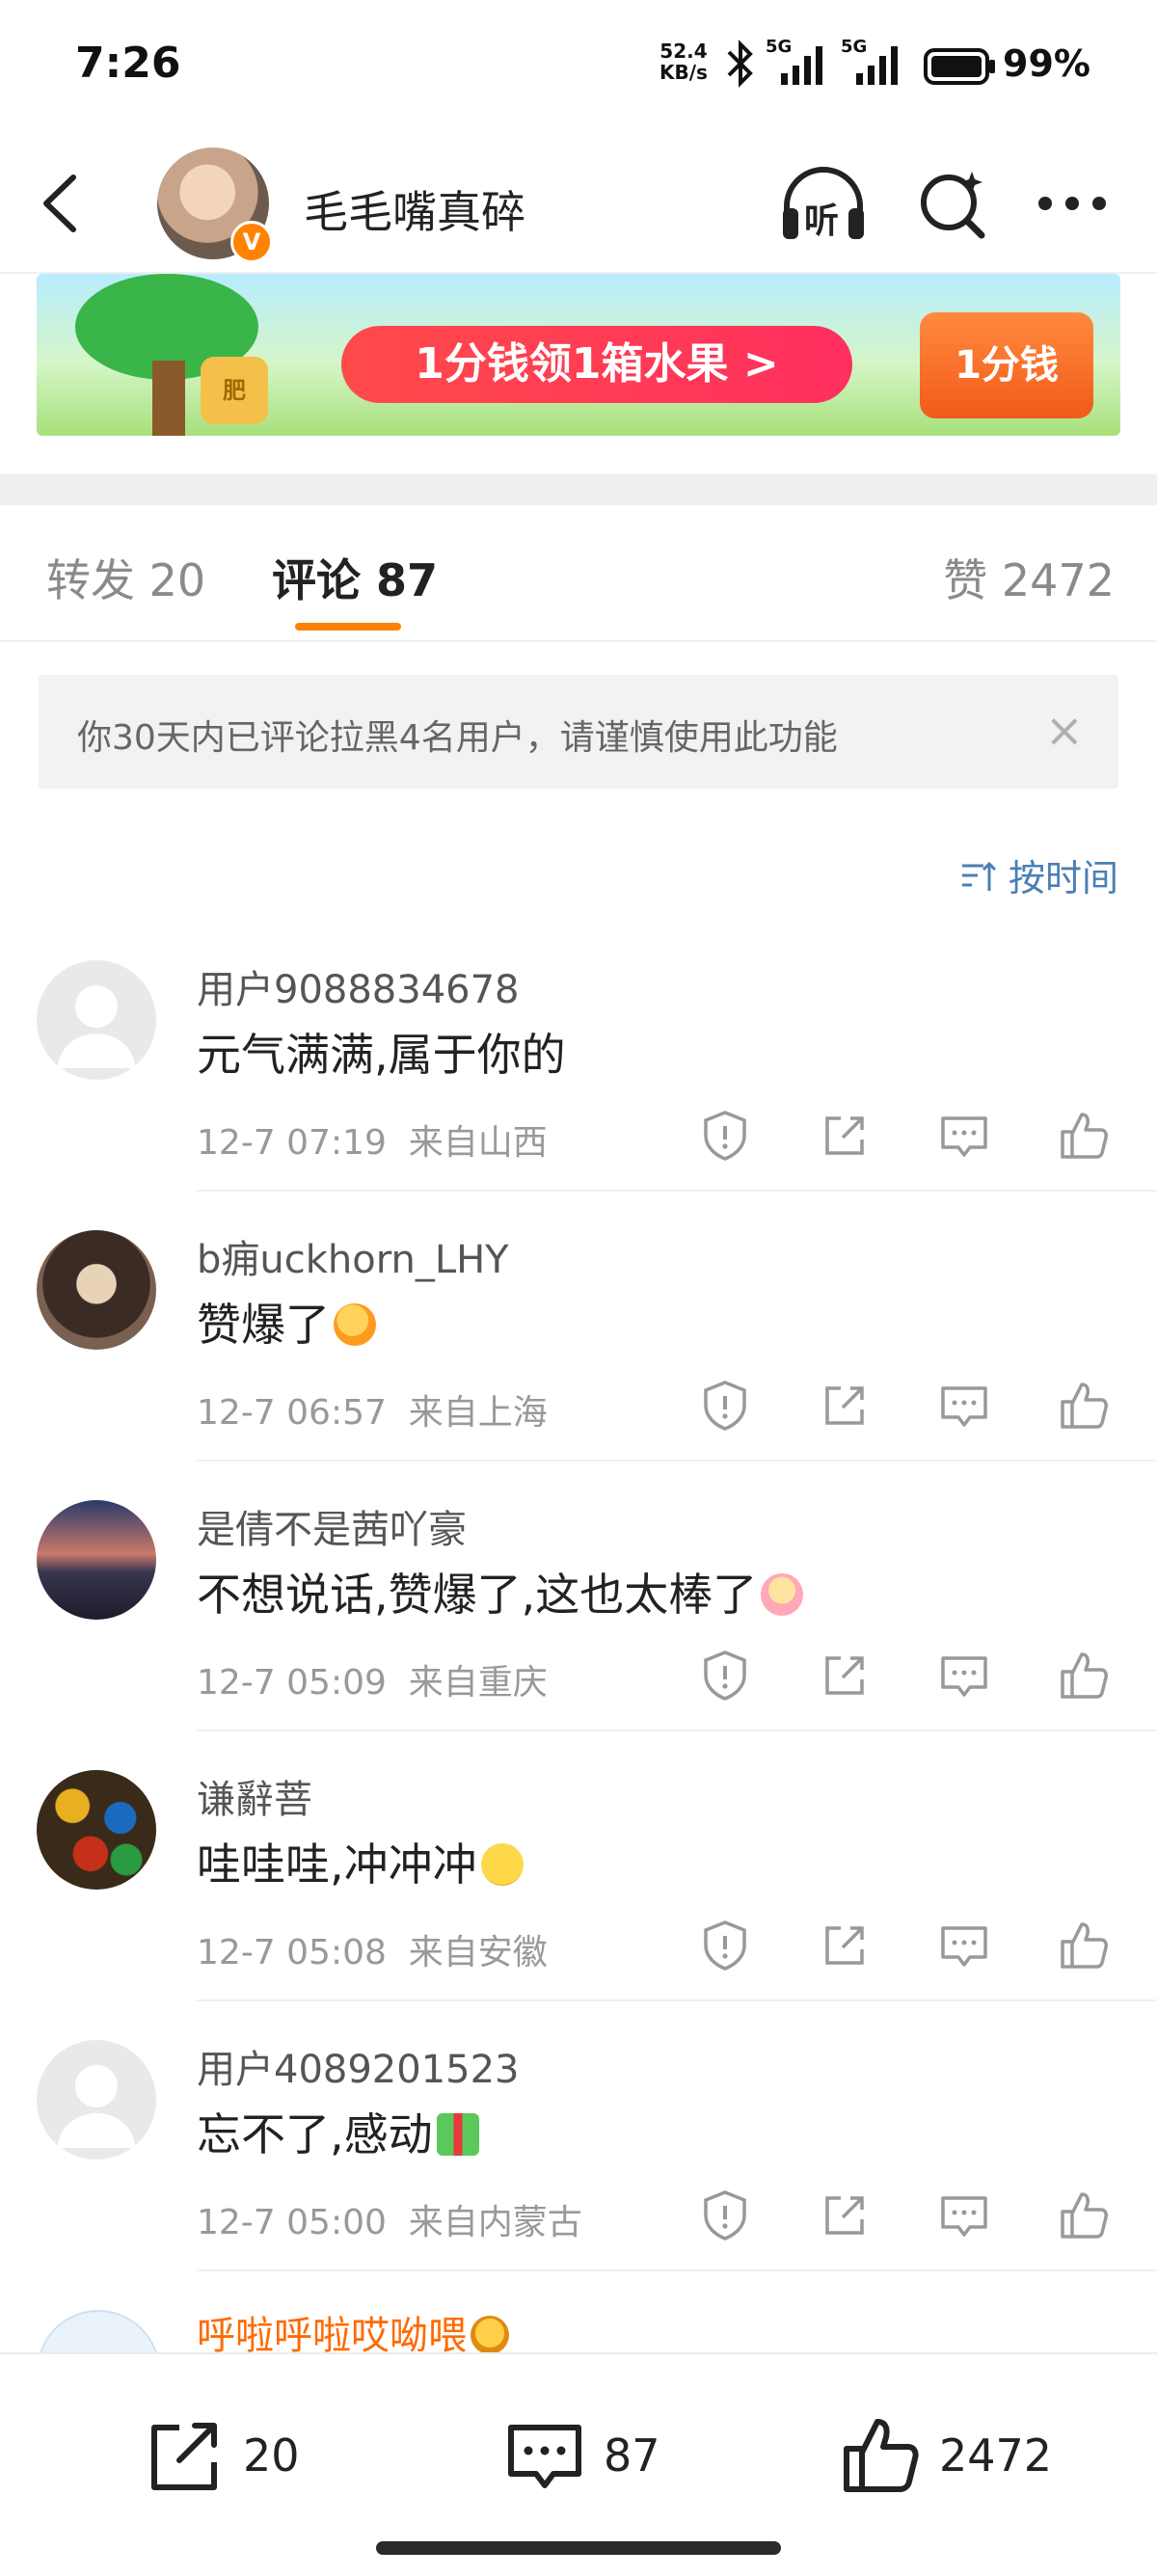  I want to click on comment-location: 来自内蒙古, so click(495, 2223).